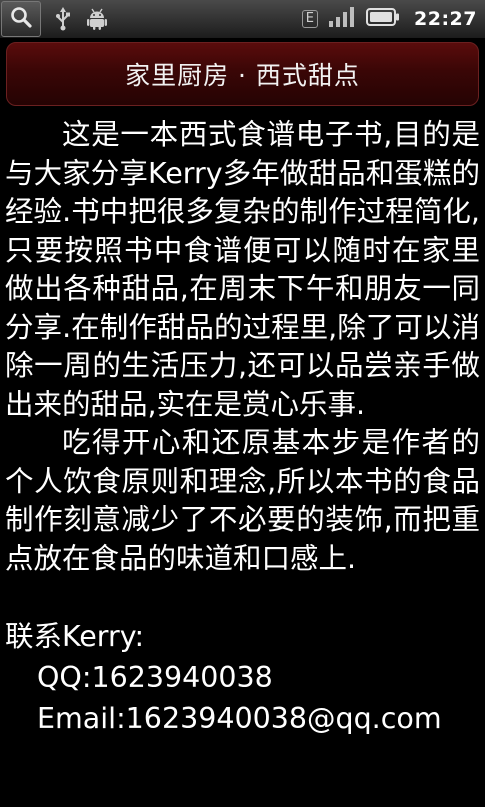 The width and height of the screenshot is (485, 807). I want to click on title-bar: 家里厨房 · 西式甜点, so click(242, 74).